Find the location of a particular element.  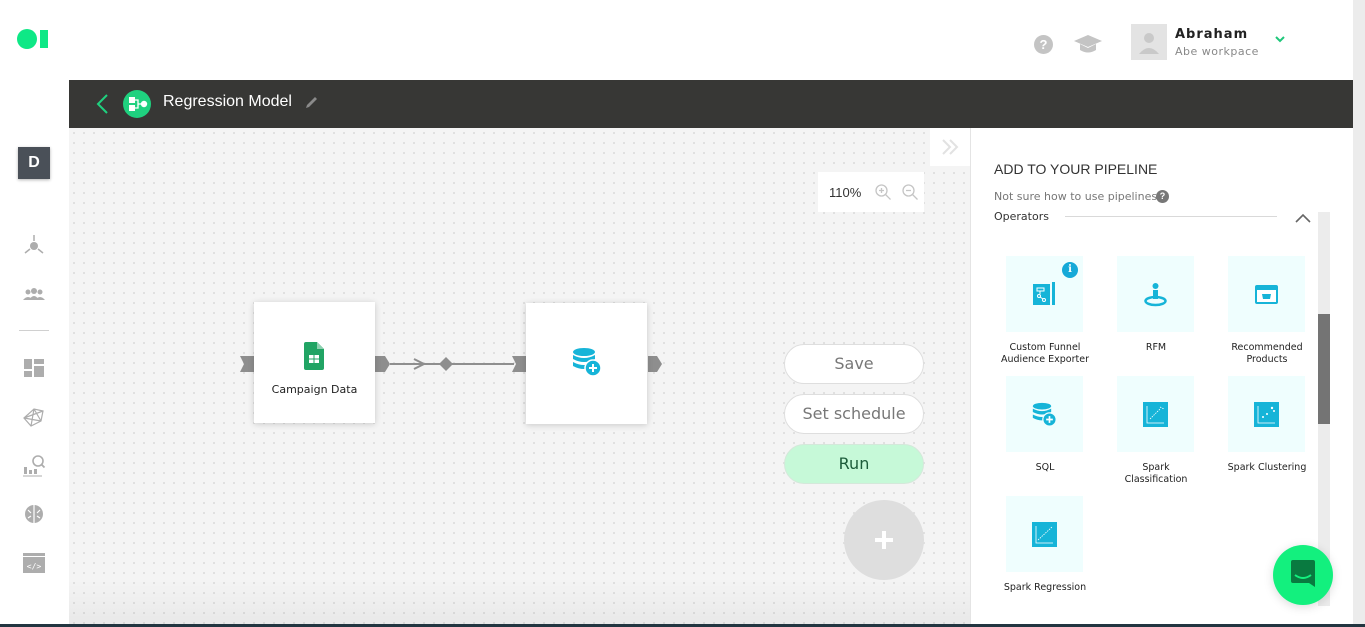

code-icon: </> is located at coordinates (34, 563).